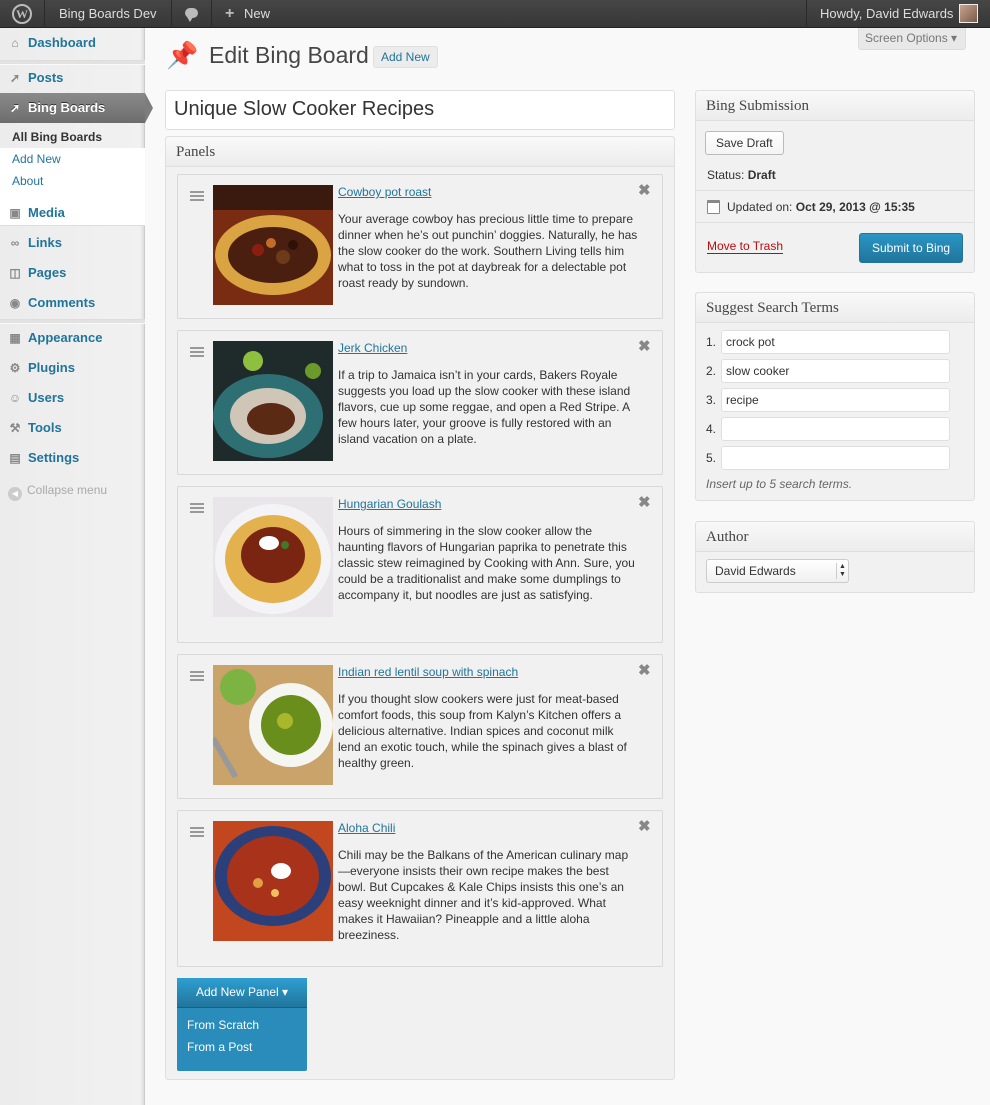 Image resolution: width=990 pixels, height=1105 pixels. Describe the element at coordinates (72, 458) in the screenshot. I see `sidebar-item-settings: ▤ Settings` at that location.